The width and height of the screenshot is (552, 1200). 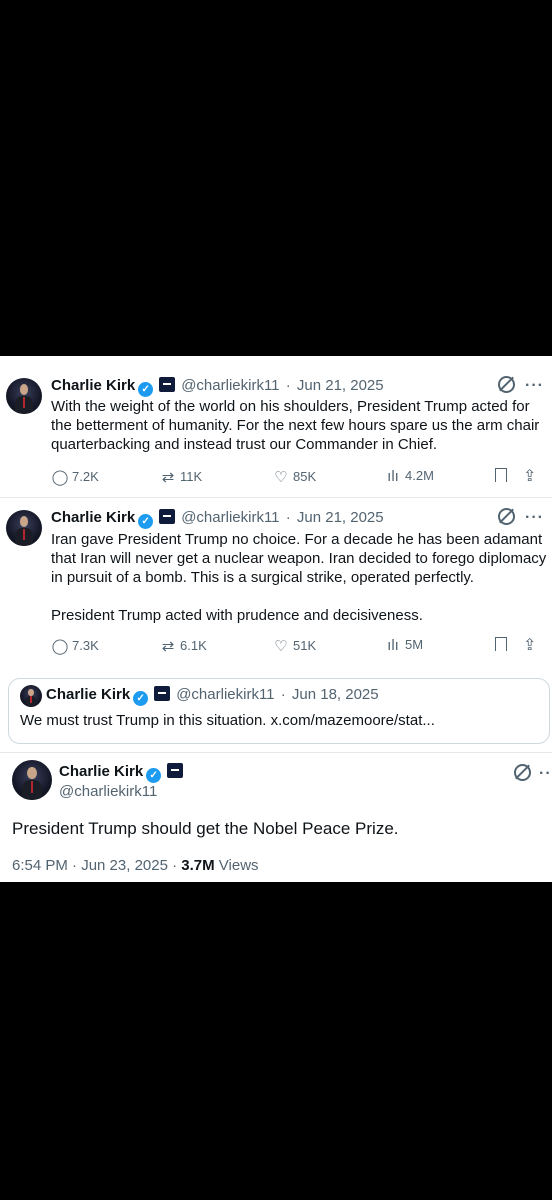 I want to click on like-count: 51K, so click(x=305, y=645).